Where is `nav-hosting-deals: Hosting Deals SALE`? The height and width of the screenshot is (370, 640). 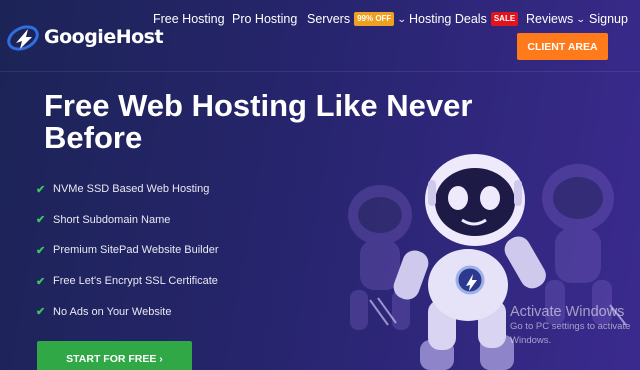
nav-hosting-deals: Hosting Deals SALE is located at coordinates (464, 19).